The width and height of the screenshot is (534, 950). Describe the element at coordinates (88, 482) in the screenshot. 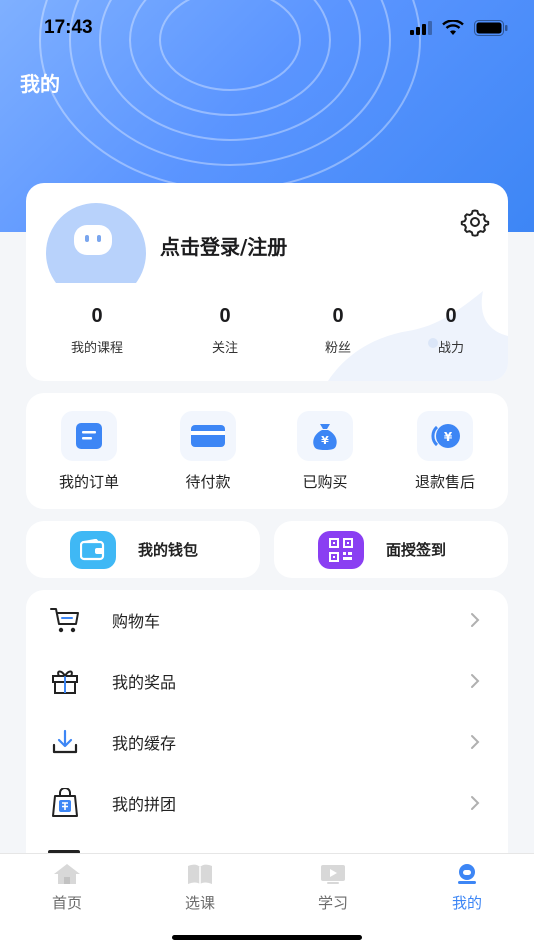

I see `order-label: 我的订单` at that location.